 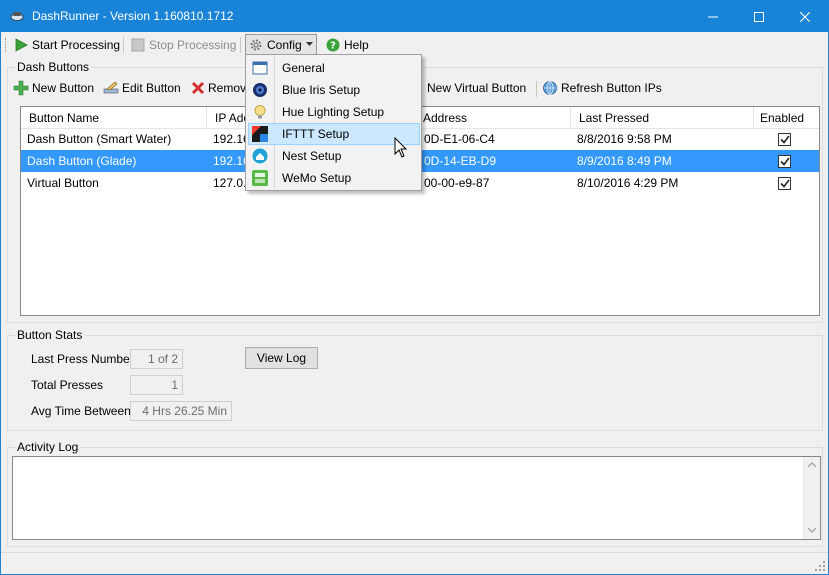 What do you see at coordinates (811, 498) in the screenshot?
I see `activity-log-scrollbar` at bounding box center [811, 498].